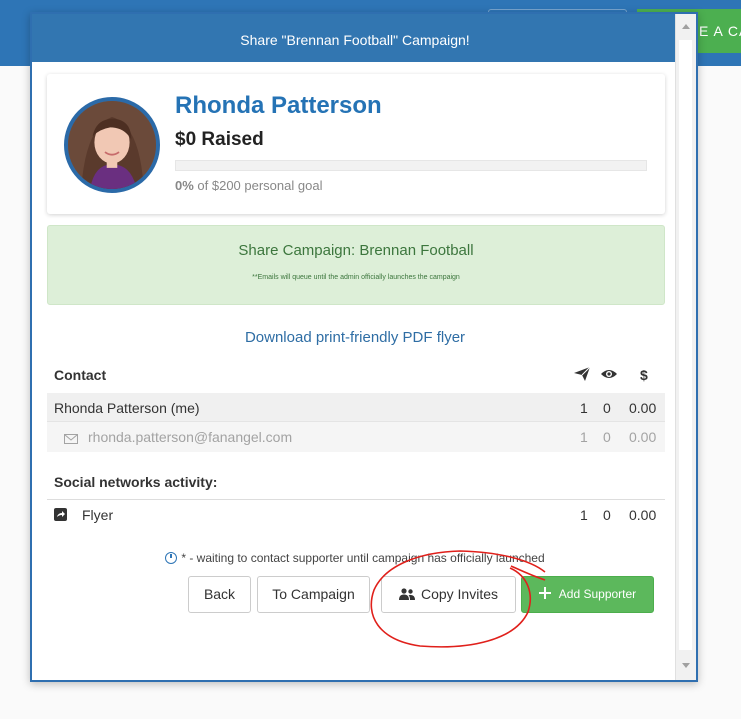 This screenshot has height=719, width=741. What do you see at coordinates (643, 408) in the screenshot?
I see `contact-amount: 0.00` at bounding box center [643, 408].